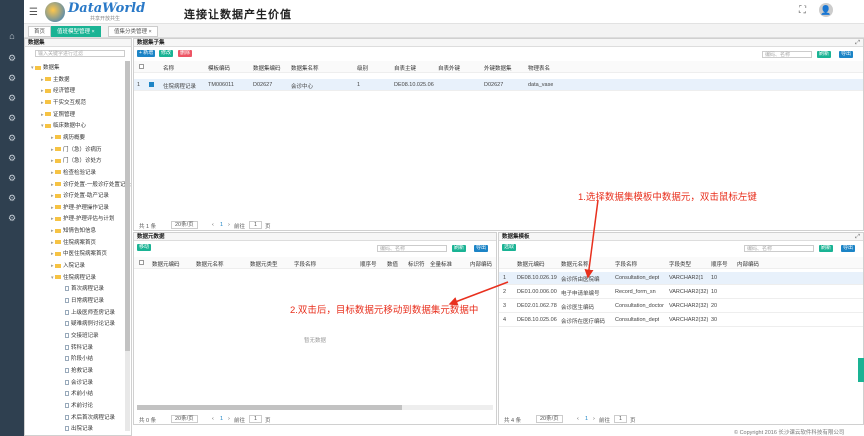 Image resolution: width=864 pixels, height=436 pixels. I want to click on arrow-to-template-row, so click(591, 239).